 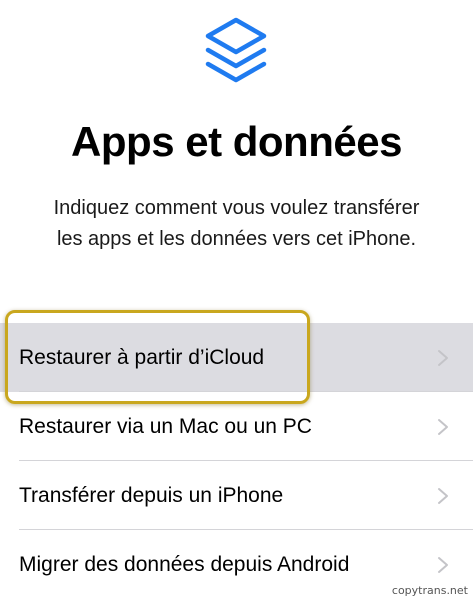 I want to click on option-restore-icloud: Restaurer à partir d’iCloud, so click(x=236, y=357).